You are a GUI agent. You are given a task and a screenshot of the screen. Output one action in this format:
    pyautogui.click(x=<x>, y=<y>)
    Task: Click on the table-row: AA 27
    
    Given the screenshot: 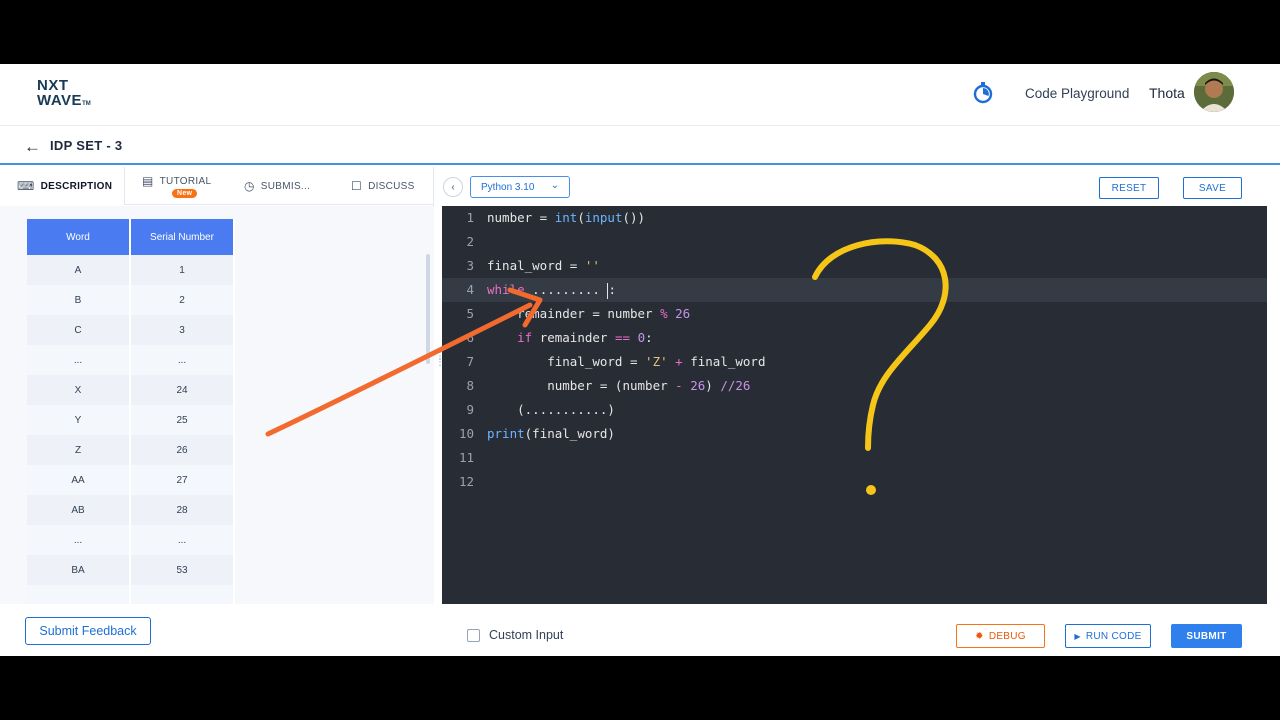 What is the action you would take?
    pyautogui.click(x=131, y=480)
    